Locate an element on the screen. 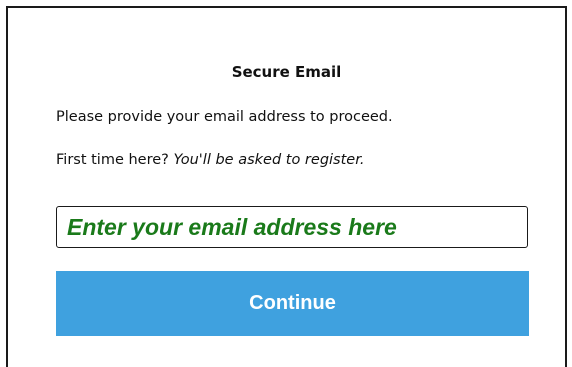 The width and height of the screenshot is (572, 367). first-time-prefix: First time here? is located at coordinates (115, 160).